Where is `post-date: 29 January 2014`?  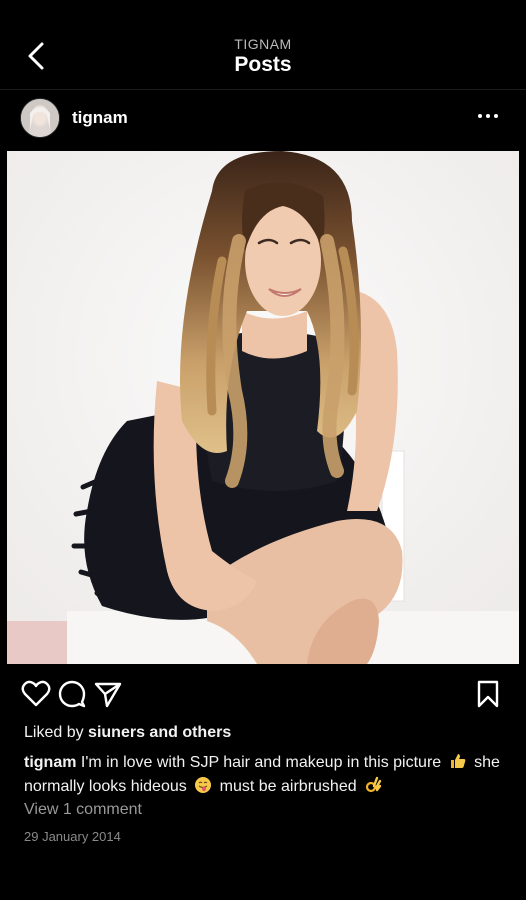 post-date: 29 January 2014 is located at coordinates (72, 836).